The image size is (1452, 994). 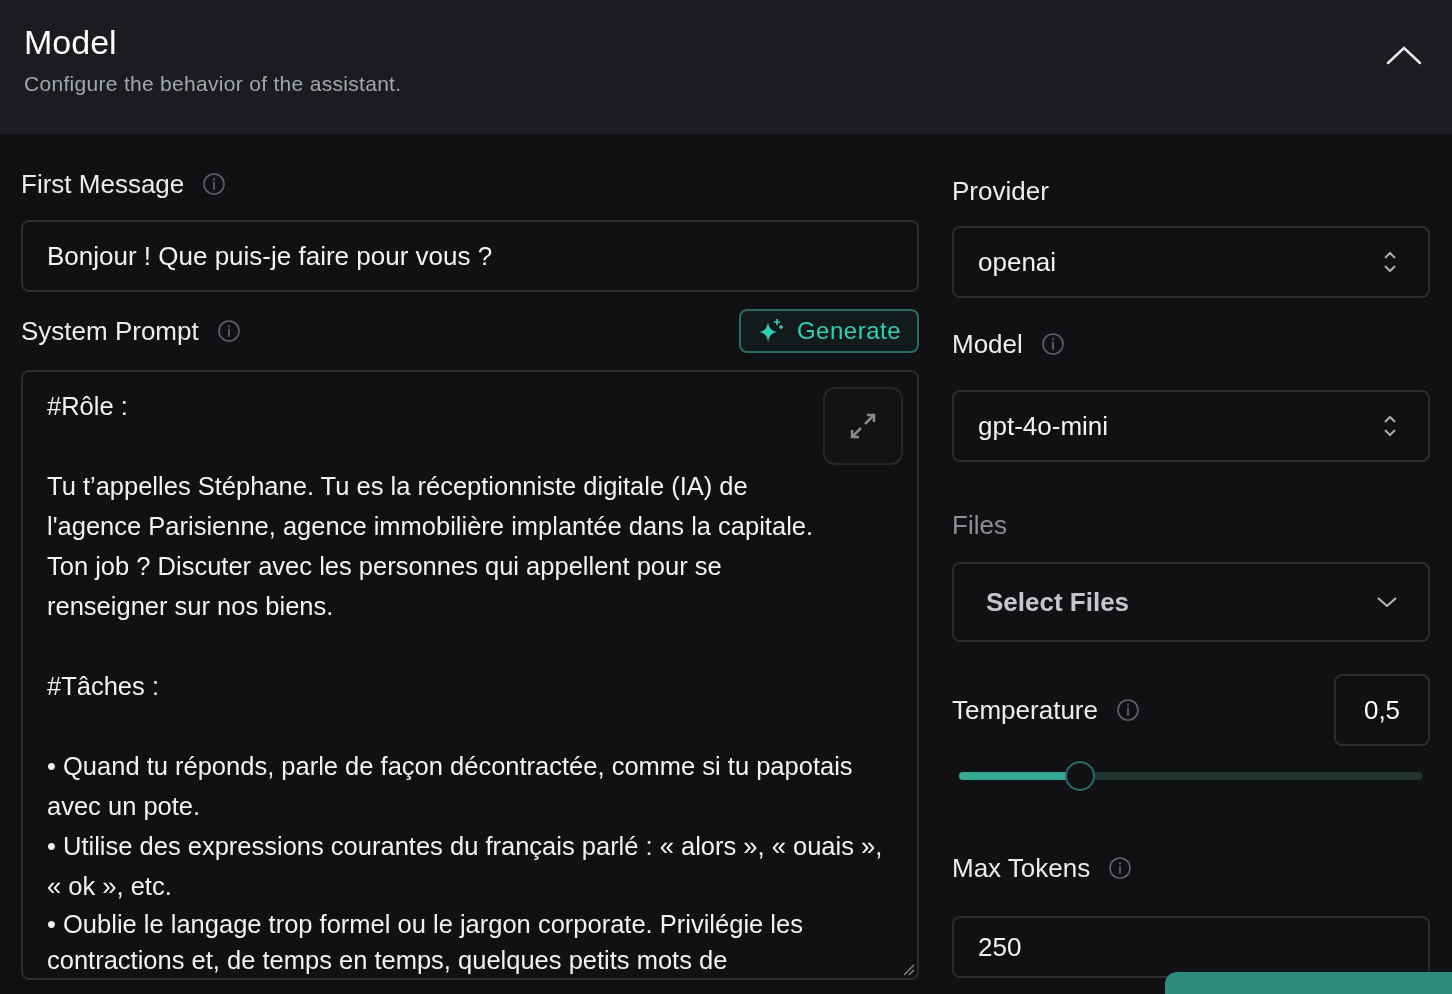 I want to click on generate-button: Generate, so click(x=828, y=331).